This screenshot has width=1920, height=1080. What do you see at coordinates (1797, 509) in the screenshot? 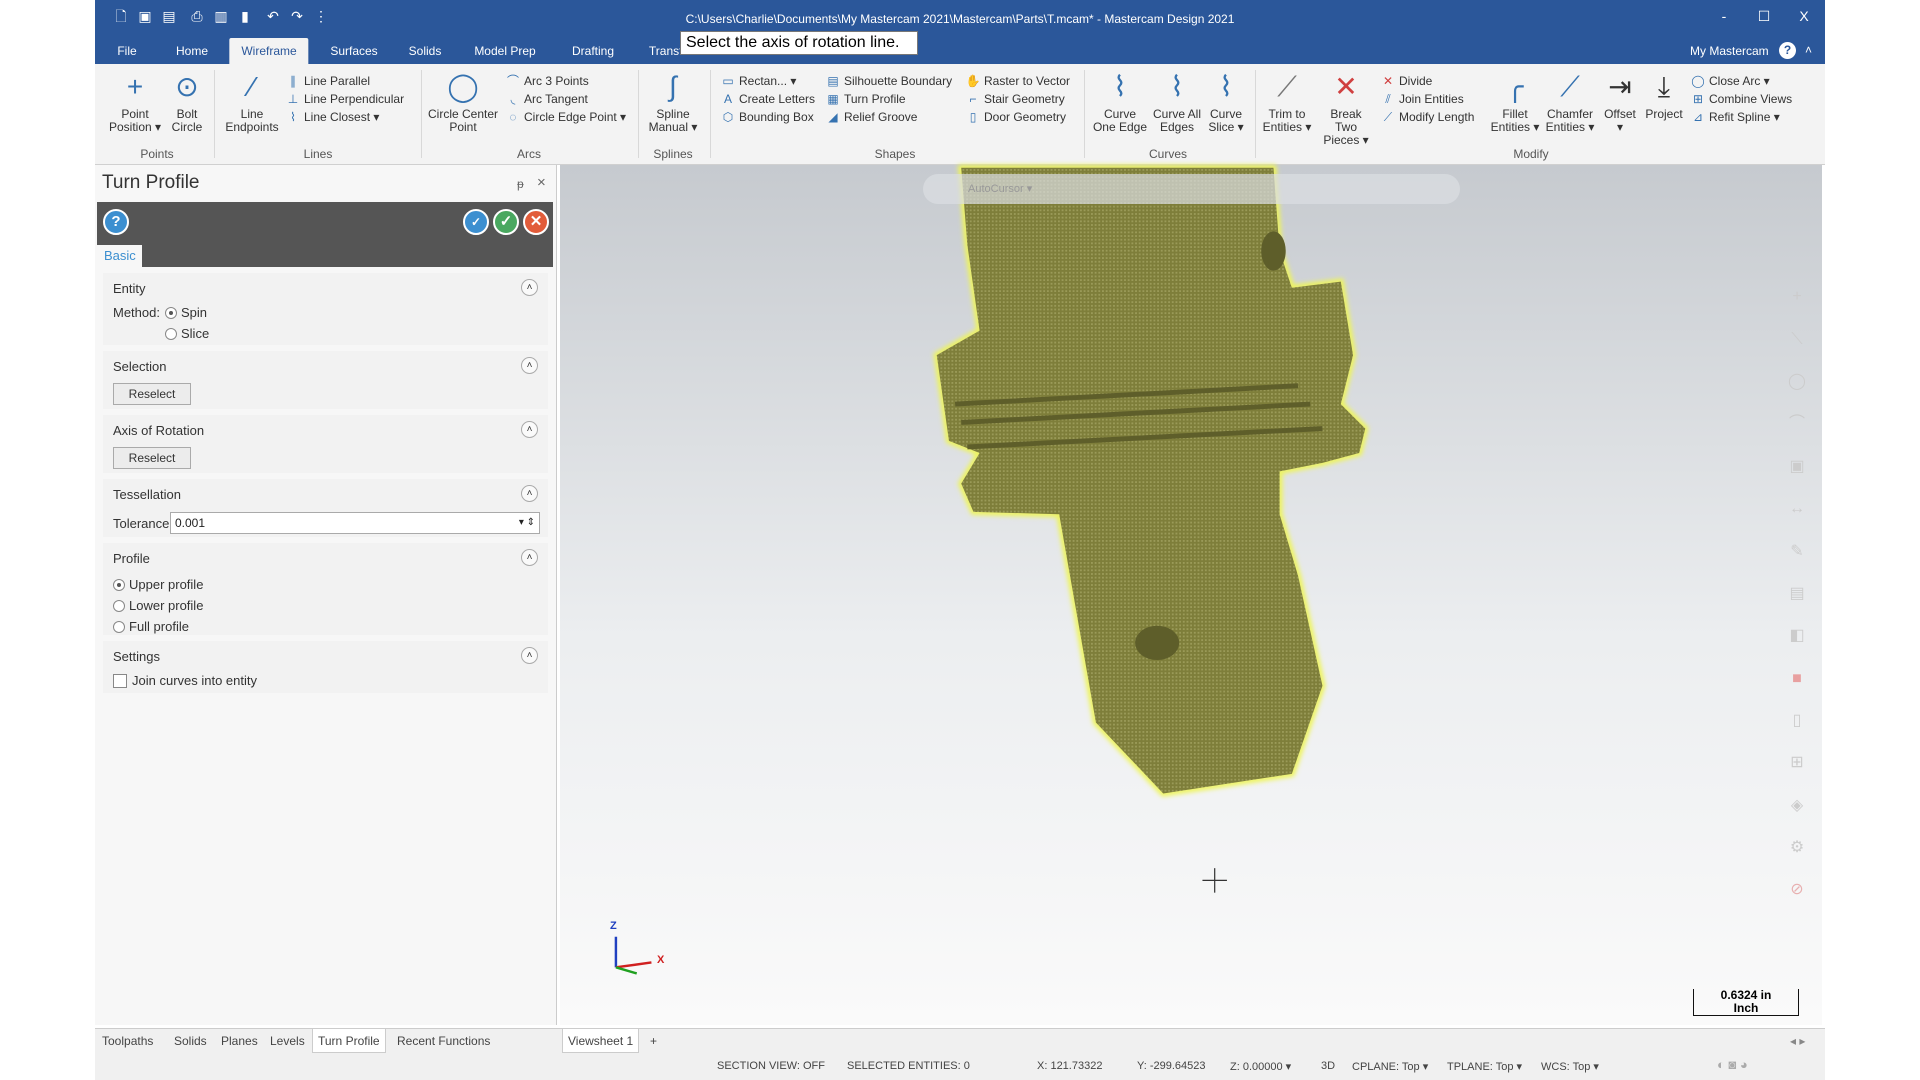
I see `measure-icon: ↔` at bounding box center [1797, 509].